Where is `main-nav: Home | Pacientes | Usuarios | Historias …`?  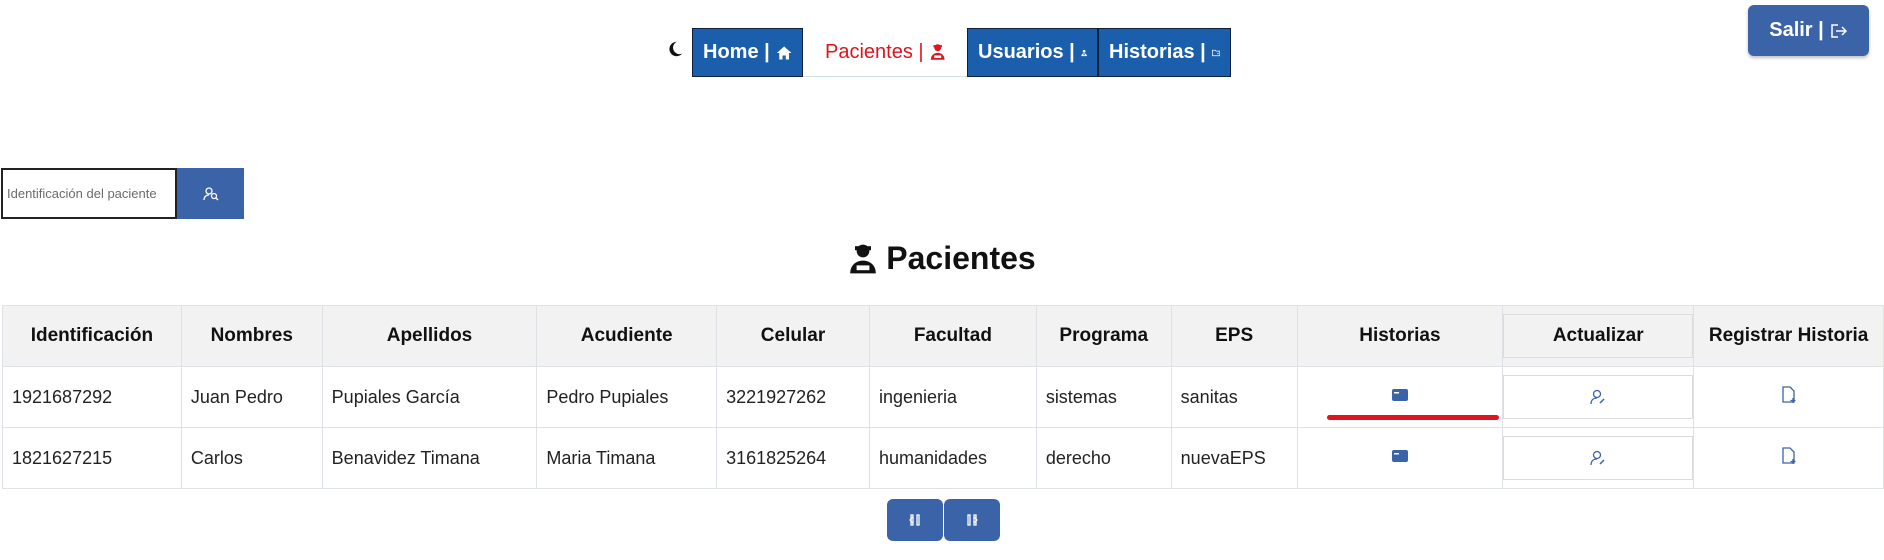
main-nav: Home | Pacientes | Usuarios | Historias … is located at coordinates (961, 52).